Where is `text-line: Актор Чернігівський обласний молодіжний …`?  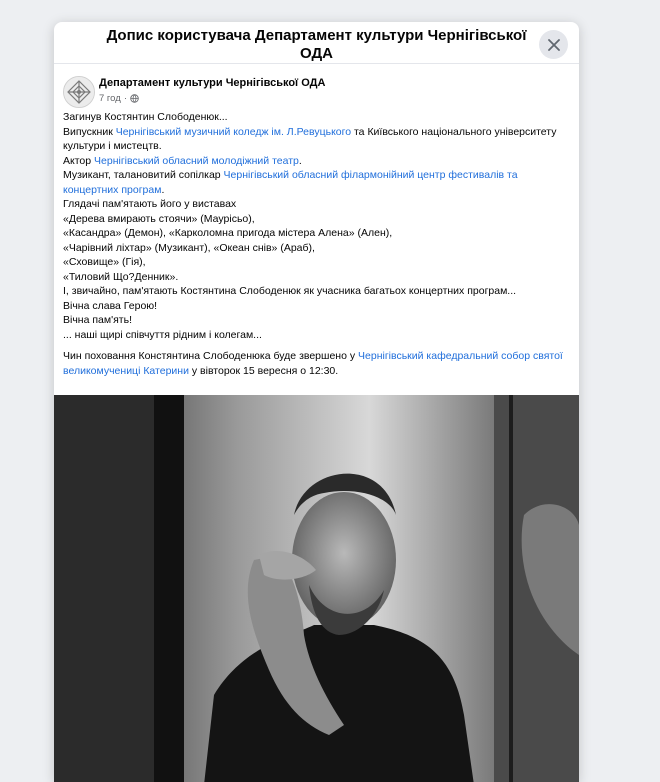
text-line: Актор Чернігівський обласний молодіжний … is located at coordinates (182, 160).